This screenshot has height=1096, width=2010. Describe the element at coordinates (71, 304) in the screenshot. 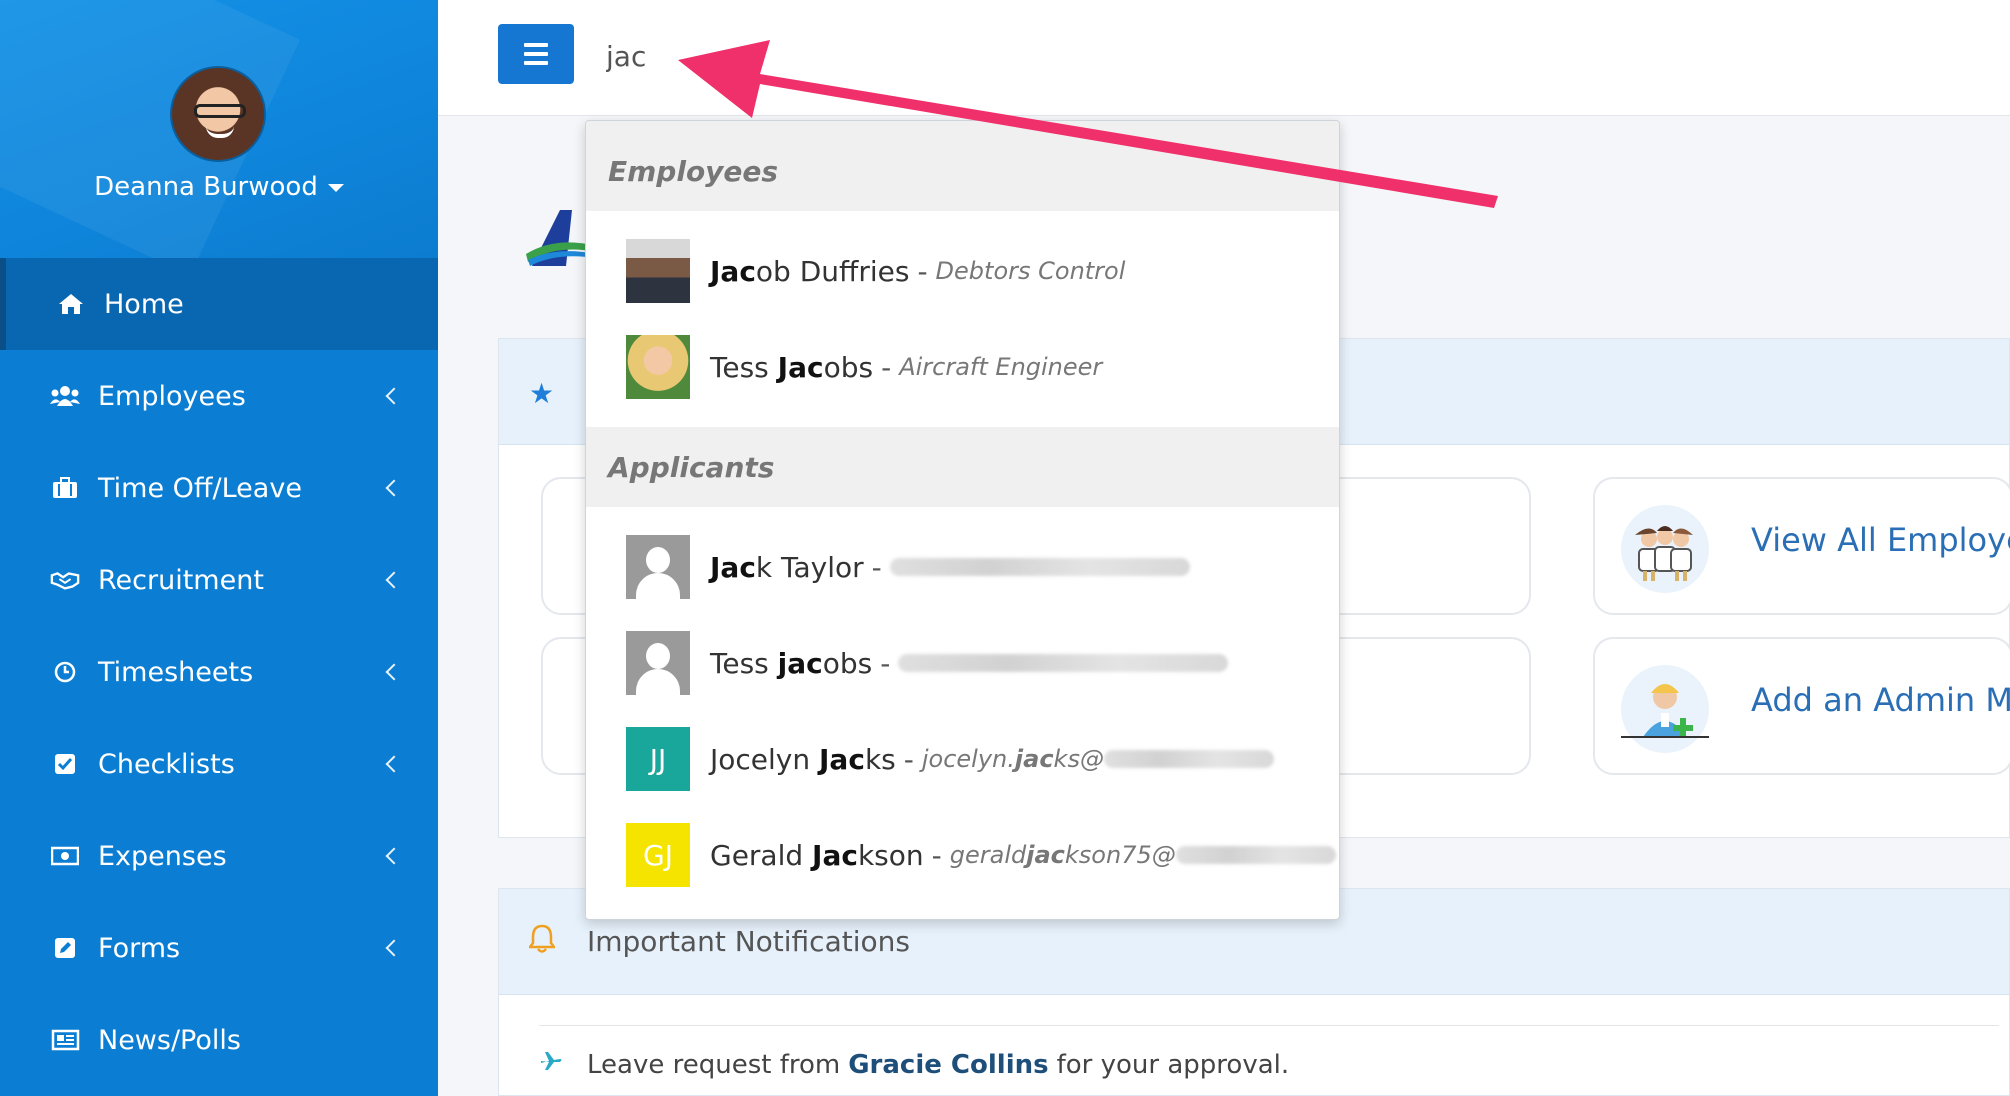

I see `home-icon` at that location.